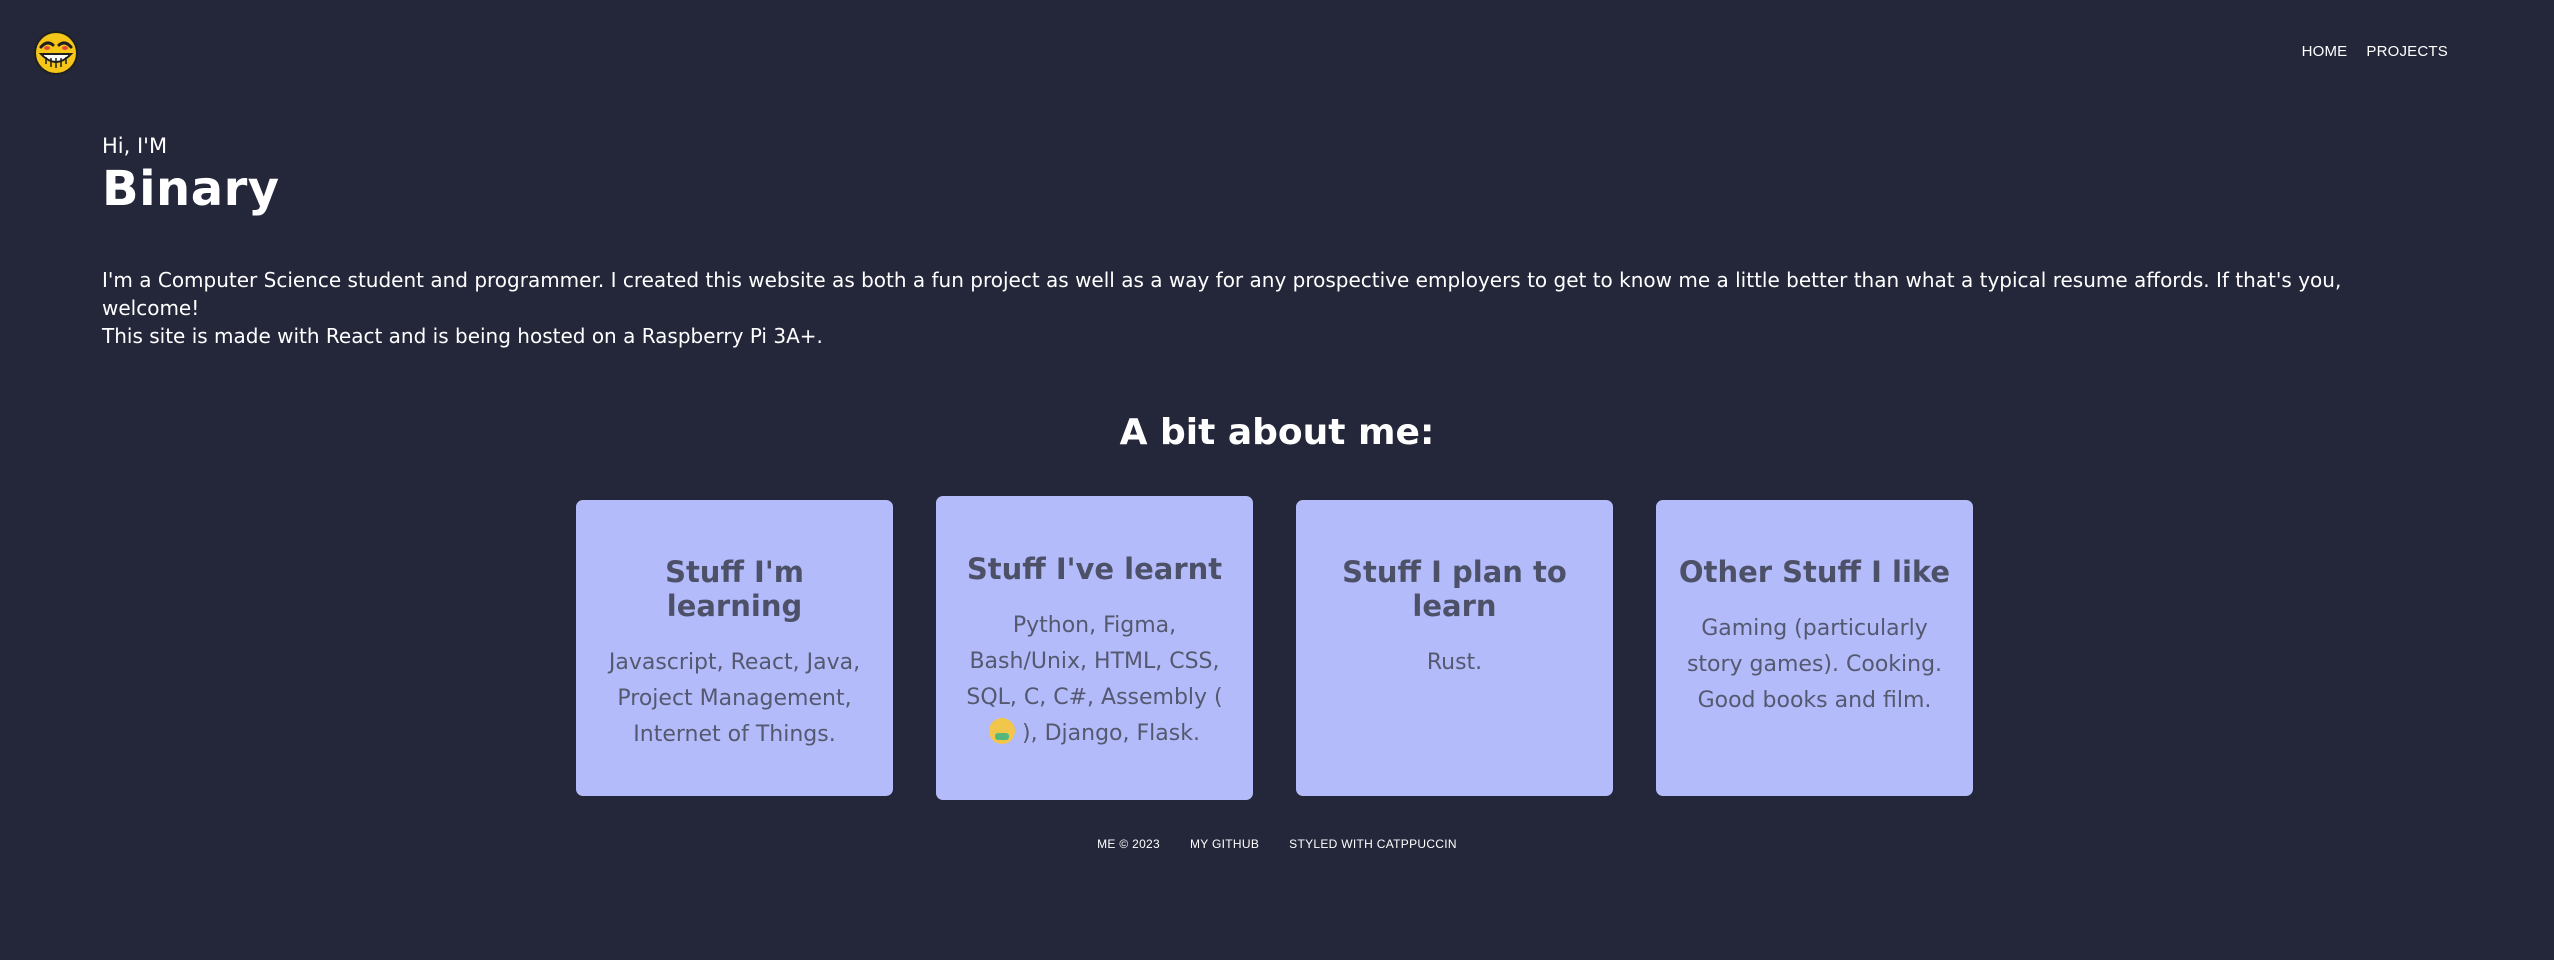 The image size is (2554, 960). Describe the element at coordinates (1373, 844) in the screenshot. I see `catppuccin-link: STYLED WITH CATPPUCCIN` at that location.